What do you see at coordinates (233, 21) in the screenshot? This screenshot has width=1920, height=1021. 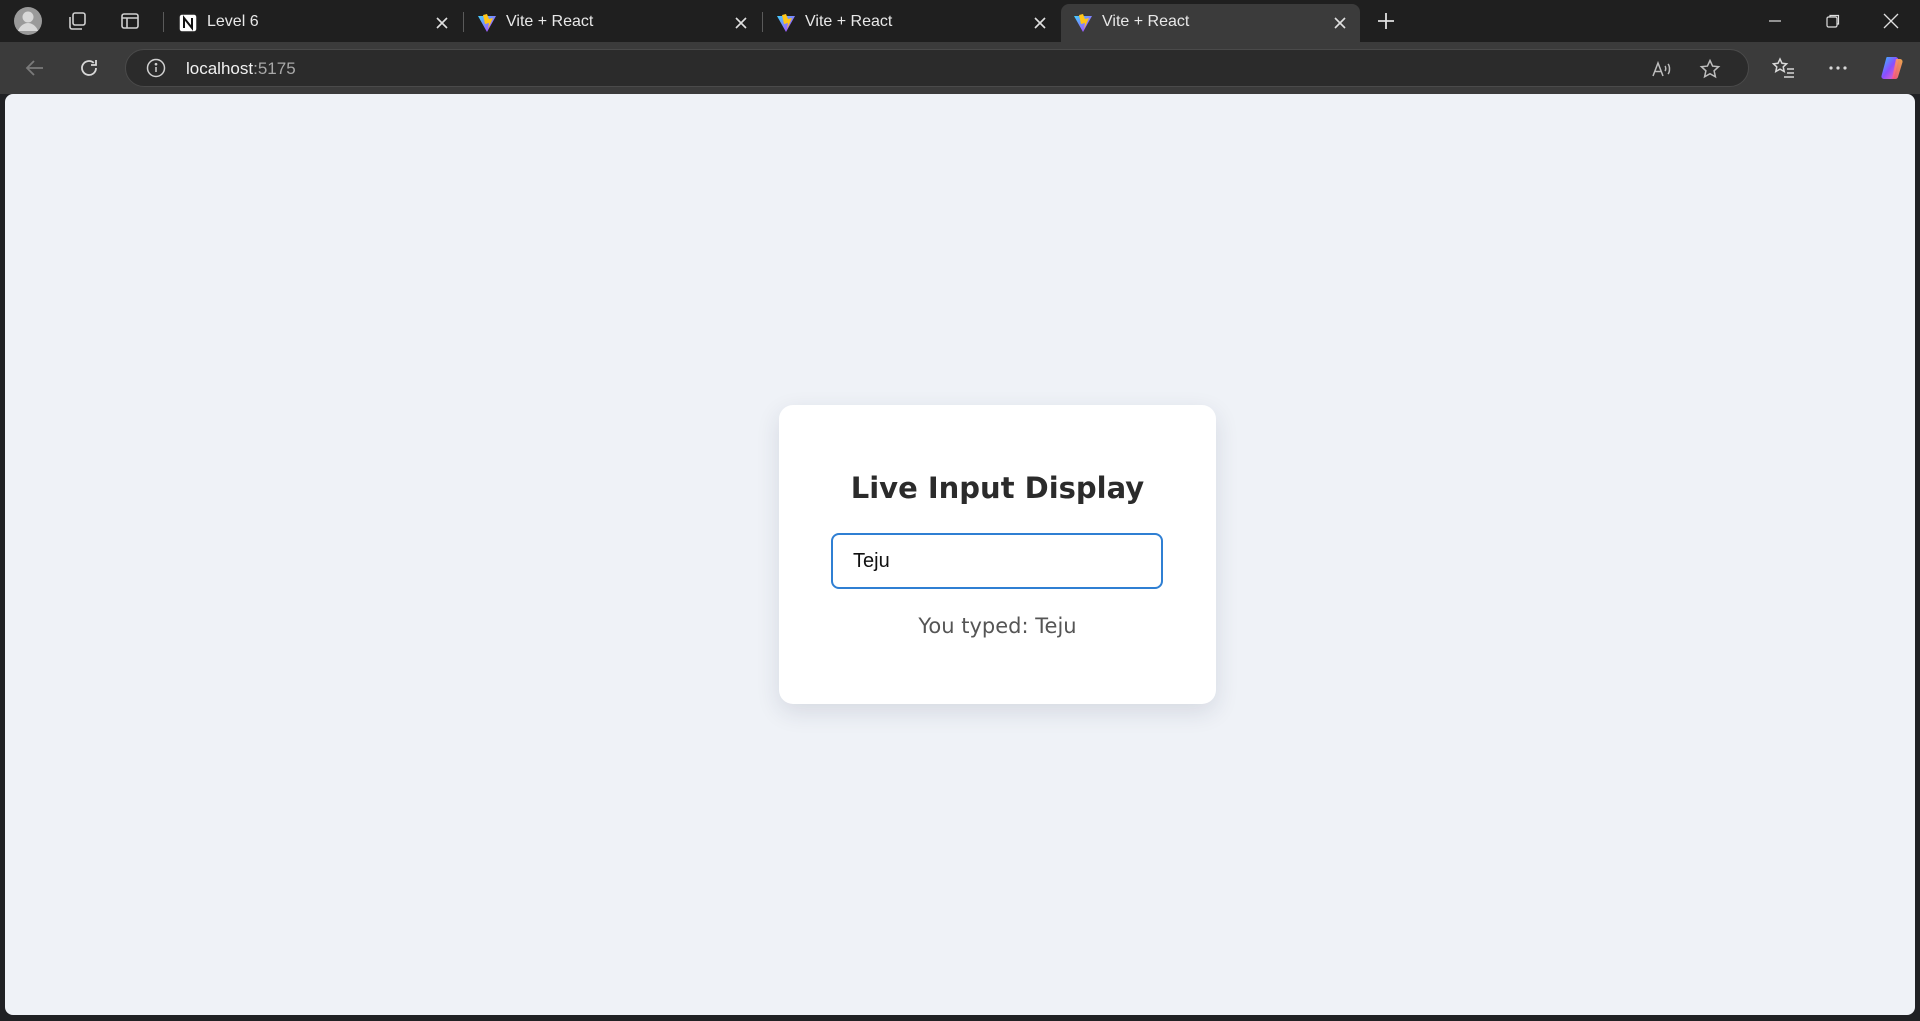 I see `tab-title: Level 6` at bounding box center [233, 21].